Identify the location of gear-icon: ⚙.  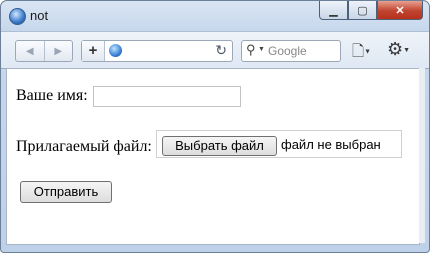
(395, 49).